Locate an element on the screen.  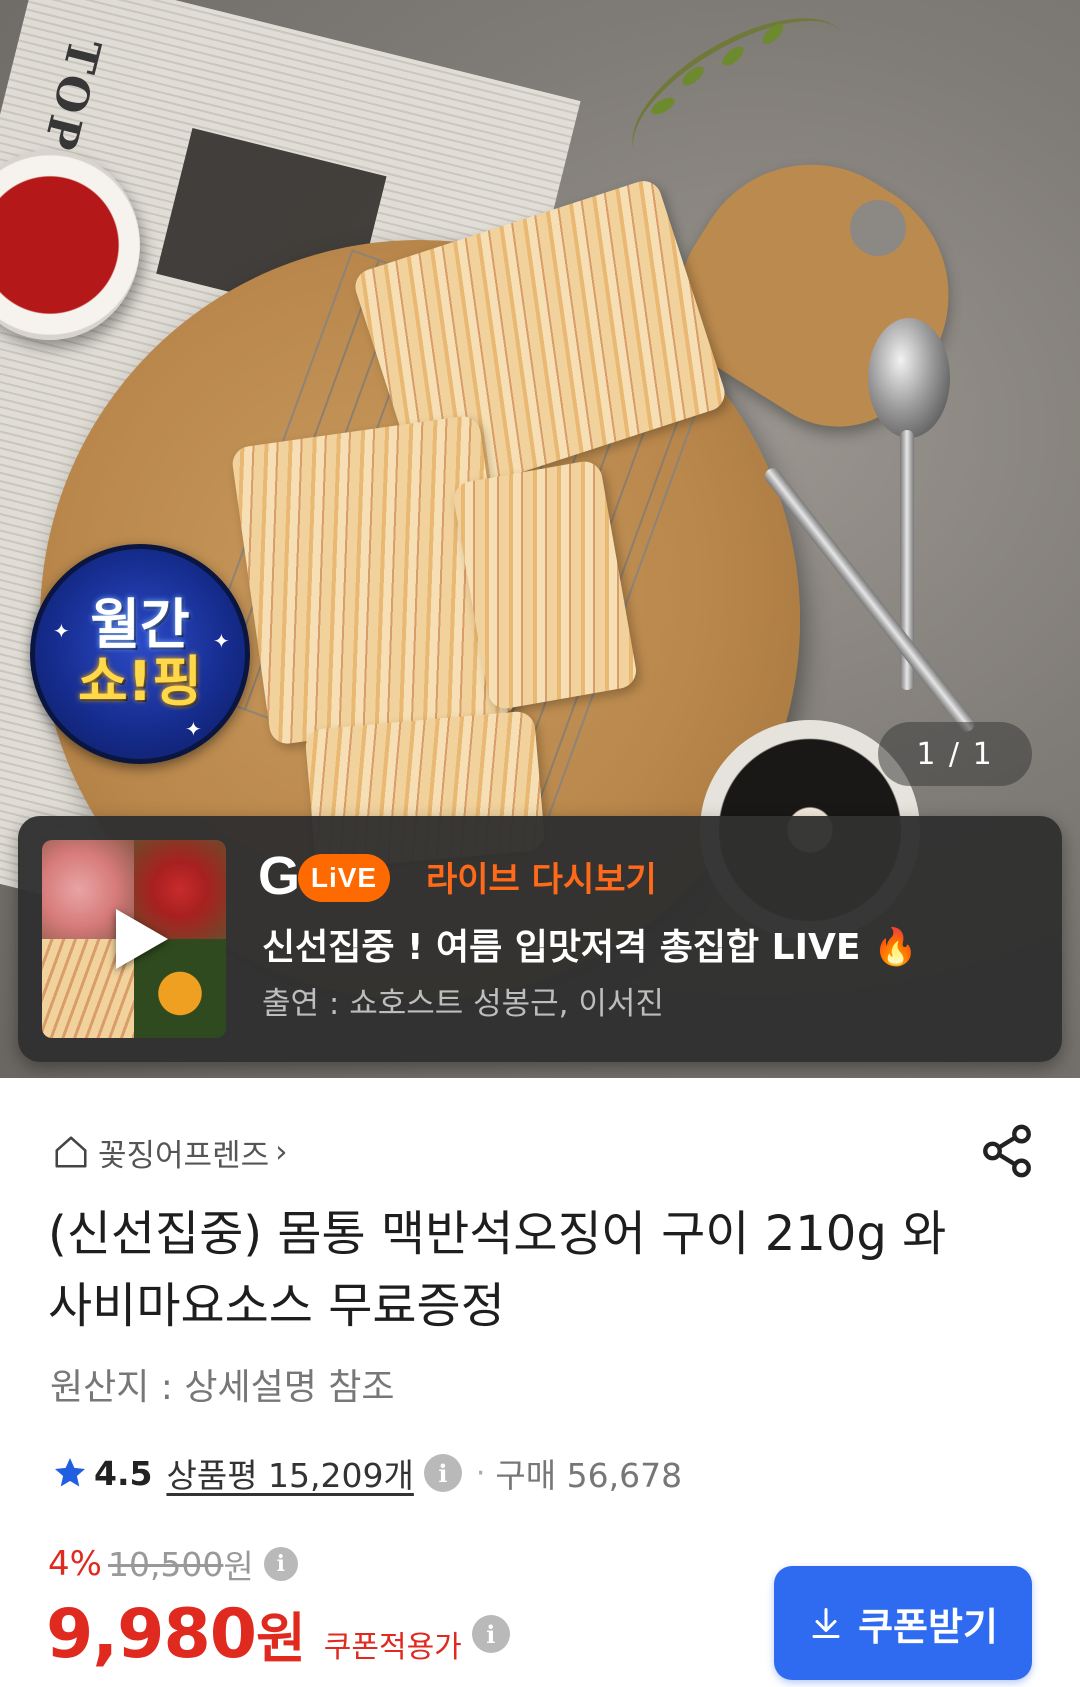
board-hole is located at coordinates (878, 228).